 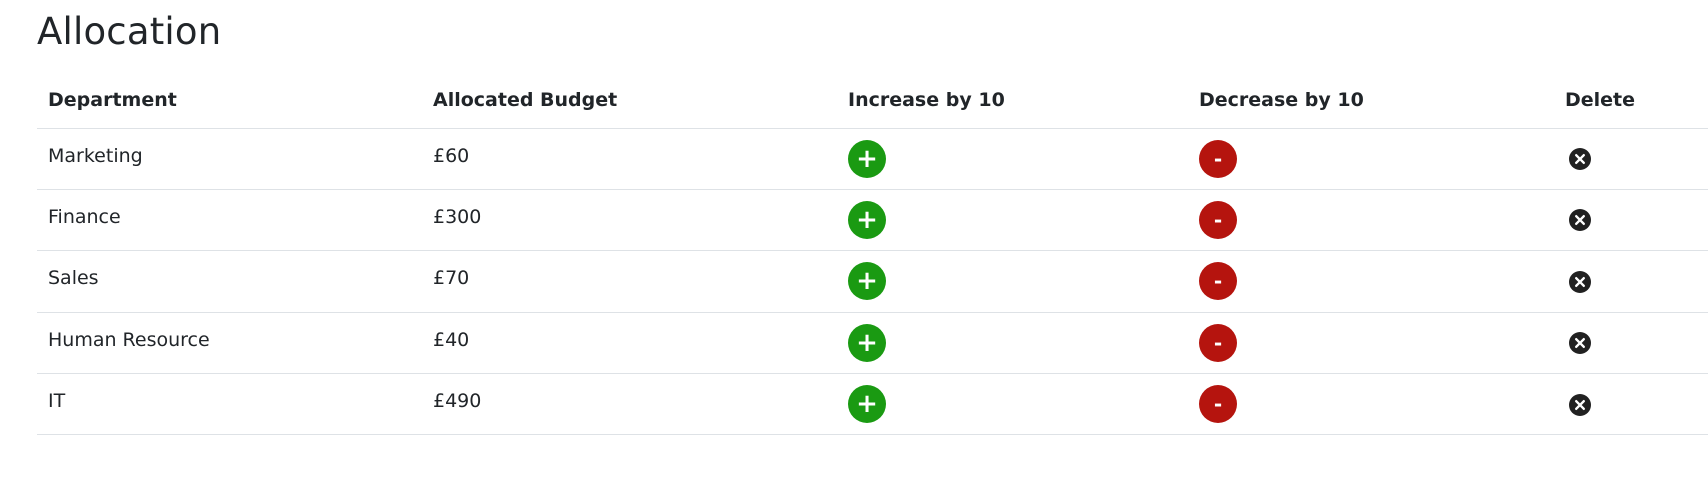 What do you see at coordinates (229, 281) in the screenshot?
I see `department-cell: Sales` at bounding box center [229, 281].